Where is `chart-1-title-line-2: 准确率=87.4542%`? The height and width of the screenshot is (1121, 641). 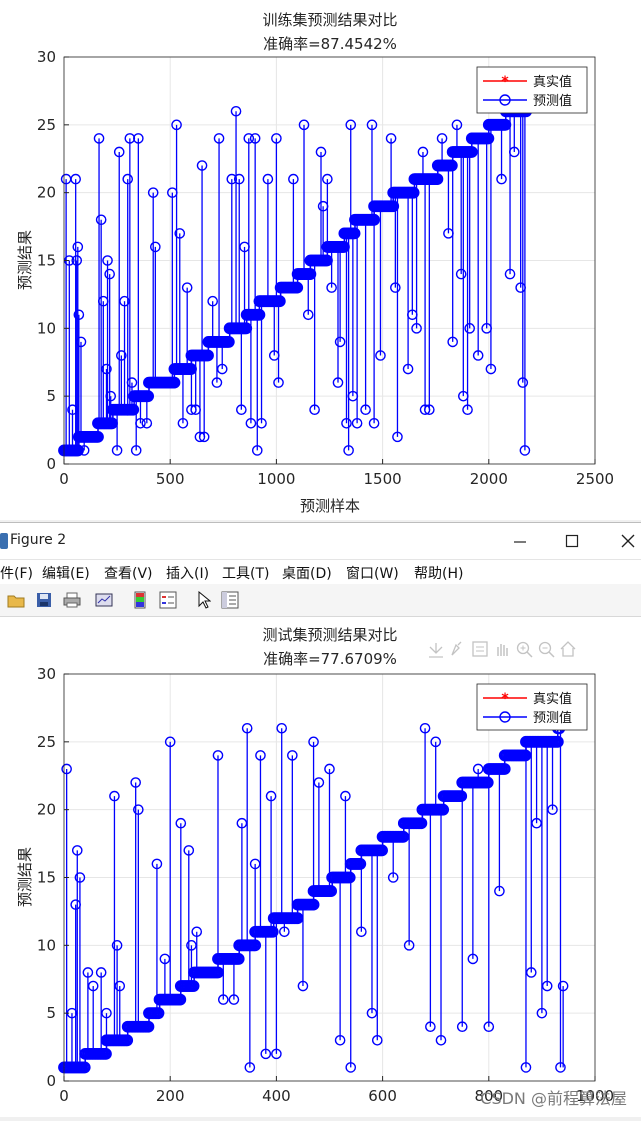 chart-1-title-line-2: 准确率=87.4542% is located at coordinates (330, 44).